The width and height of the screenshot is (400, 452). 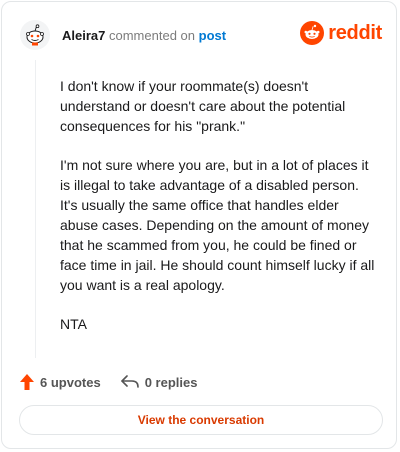 What do you see at coordinates (212, 35) in the screenshot?
I see `post-link: post` at bounding box center [212, 35].